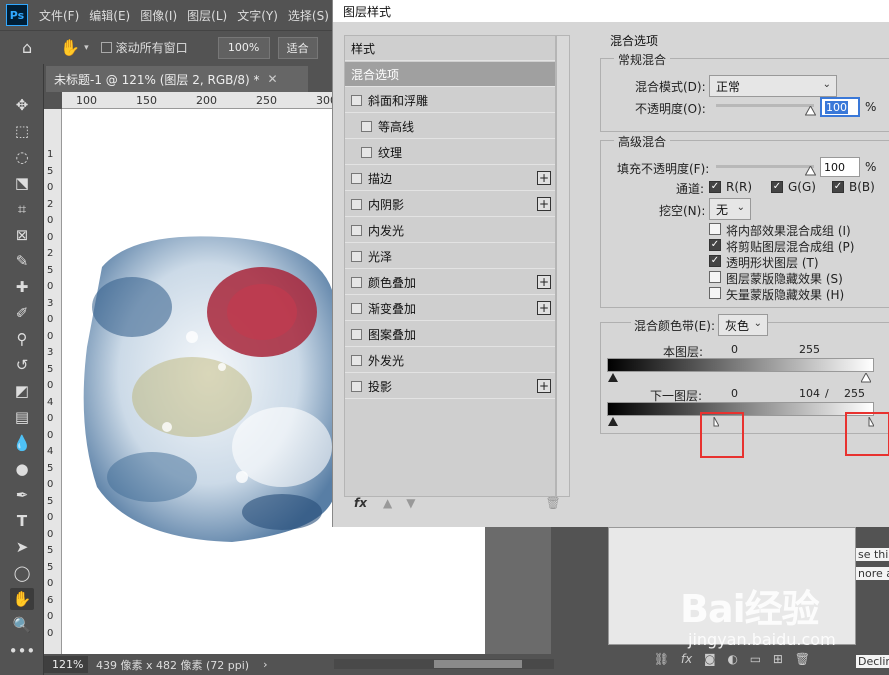  I want to click on menu-file: 文件(F), so click(59, 15).